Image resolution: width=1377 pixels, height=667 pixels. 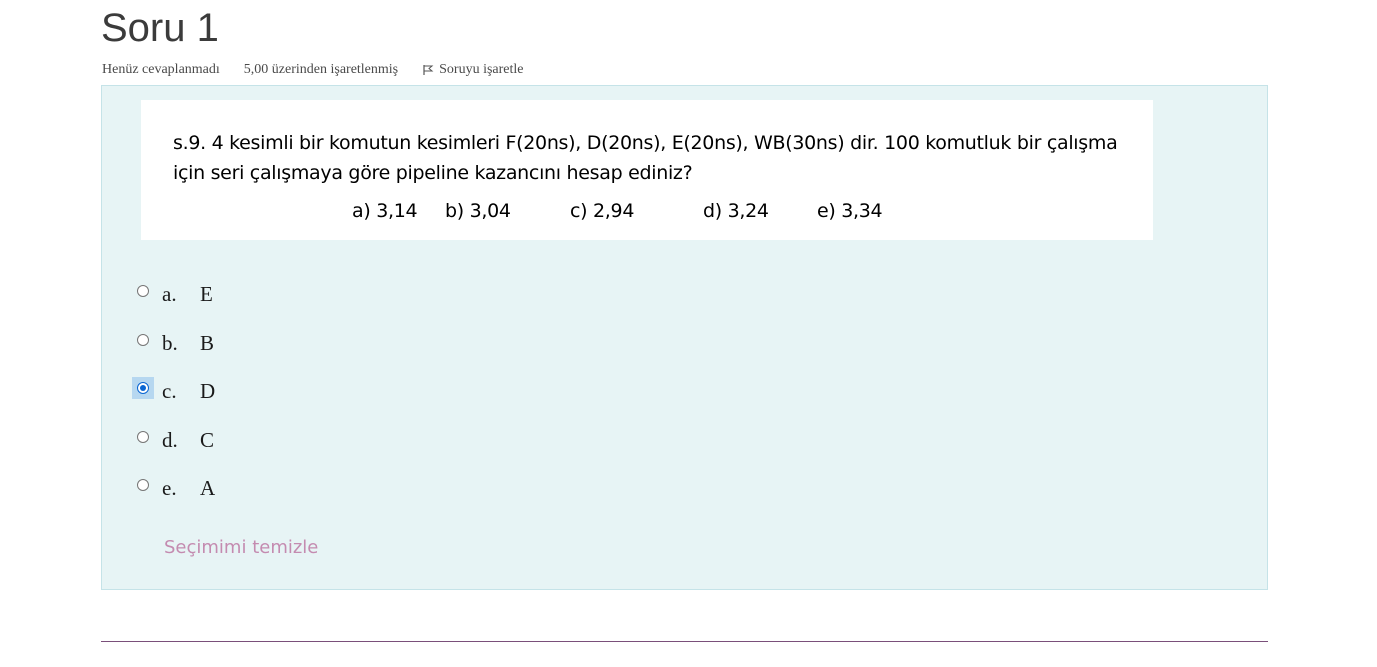 I want to click on answer-letter: d., so click(x=170, y=439).